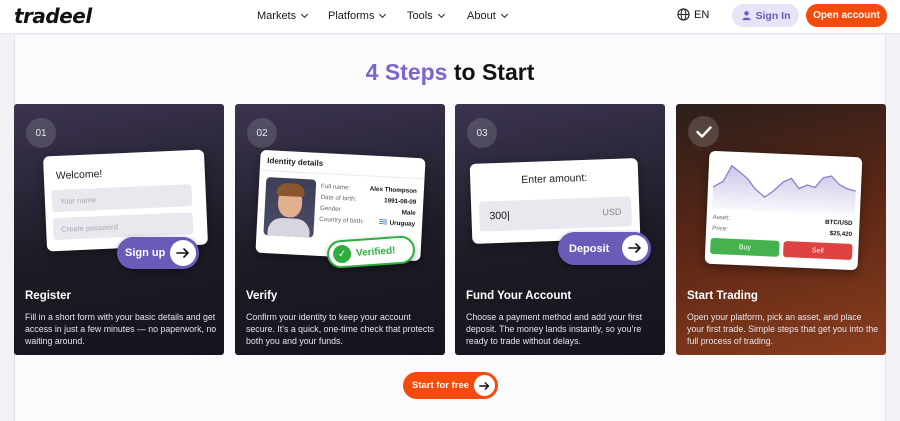 The image size is (900, 421). What do you see at coordinates (441, 385) in the screenshot?
I see `start-for-free-label: Start for free` at bounding box center [441, 385].